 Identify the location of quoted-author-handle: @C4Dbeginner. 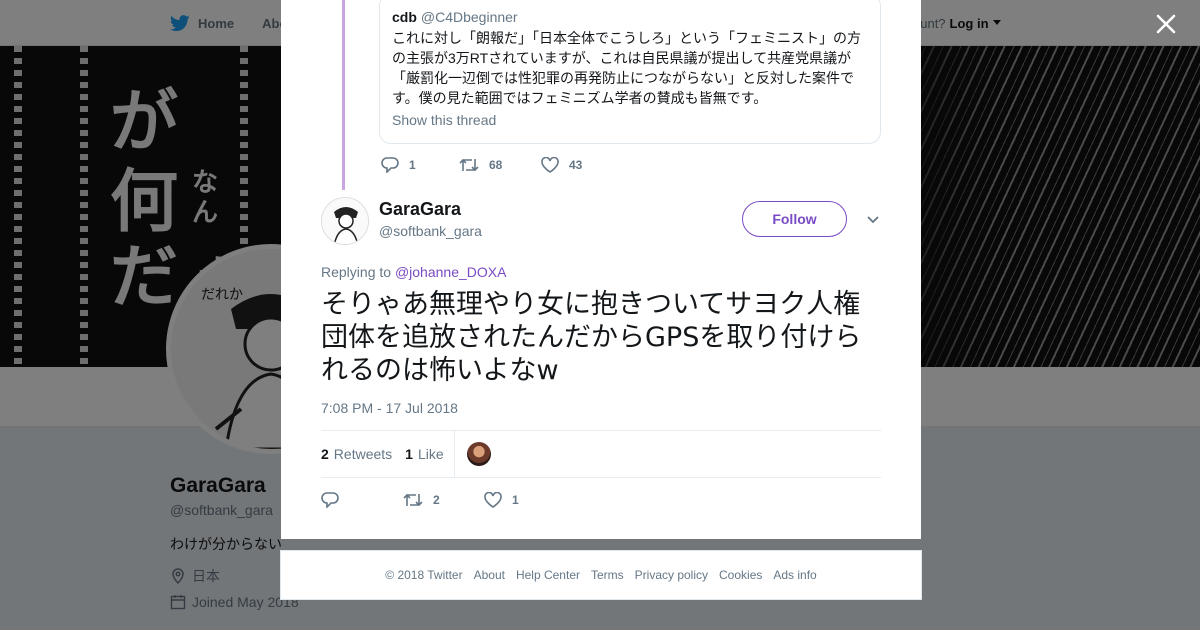
(469, 17).